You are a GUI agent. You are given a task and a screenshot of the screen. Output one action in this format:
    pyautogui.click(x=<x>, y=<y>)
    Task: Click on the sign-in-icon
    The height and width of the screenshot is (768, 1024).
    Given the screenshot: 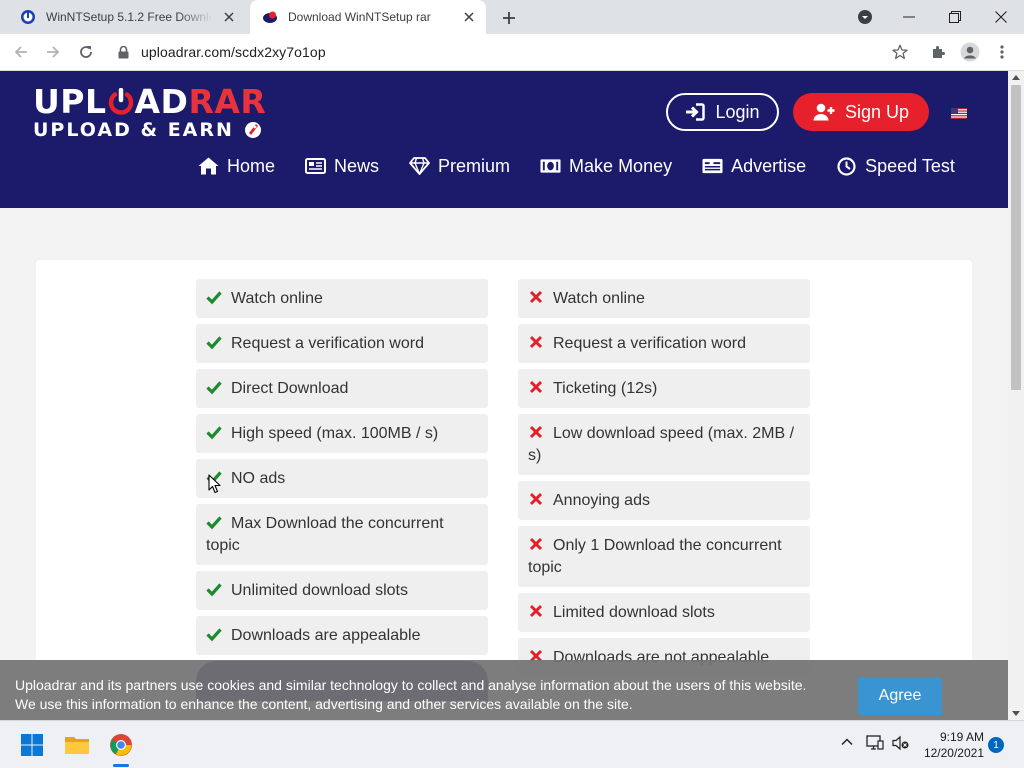 What is the action you would take?
    pyautogui.click(x=696, y=112)
    